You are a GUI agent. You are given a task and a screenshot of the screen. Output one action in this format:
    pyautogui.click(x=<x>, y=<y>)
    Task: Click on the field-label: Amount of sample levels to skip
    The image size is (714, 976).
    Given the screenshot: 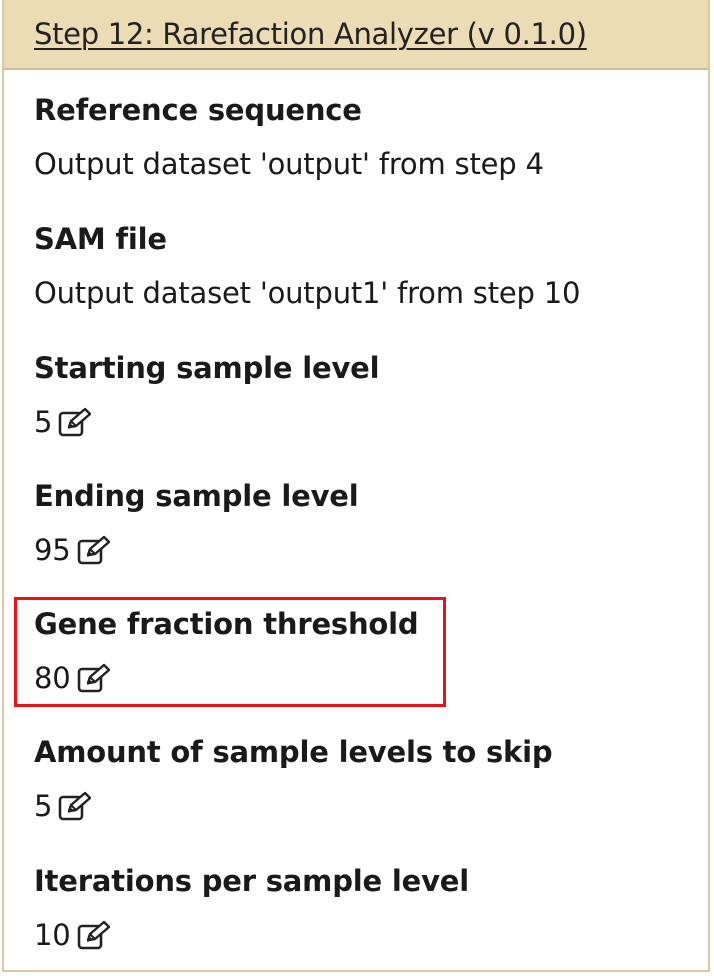 What is the action you would take?
    pyautogui.click(x=293, y=752)
    